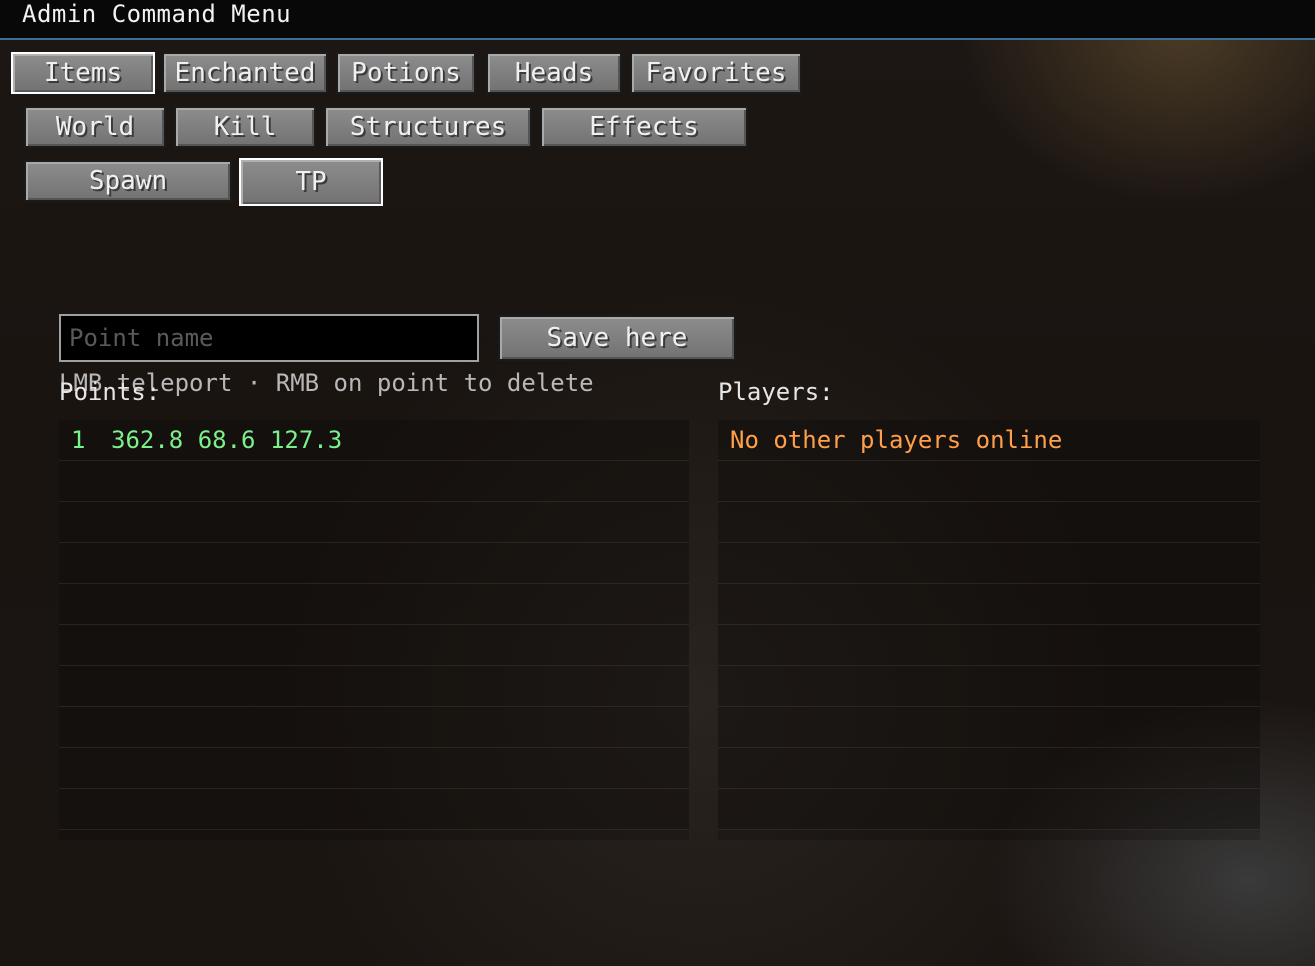  What do you see at coordinates (157, 14) in the screenshot?
I see `window-title: Admin Command Menu` at bounding box center [157, 14].